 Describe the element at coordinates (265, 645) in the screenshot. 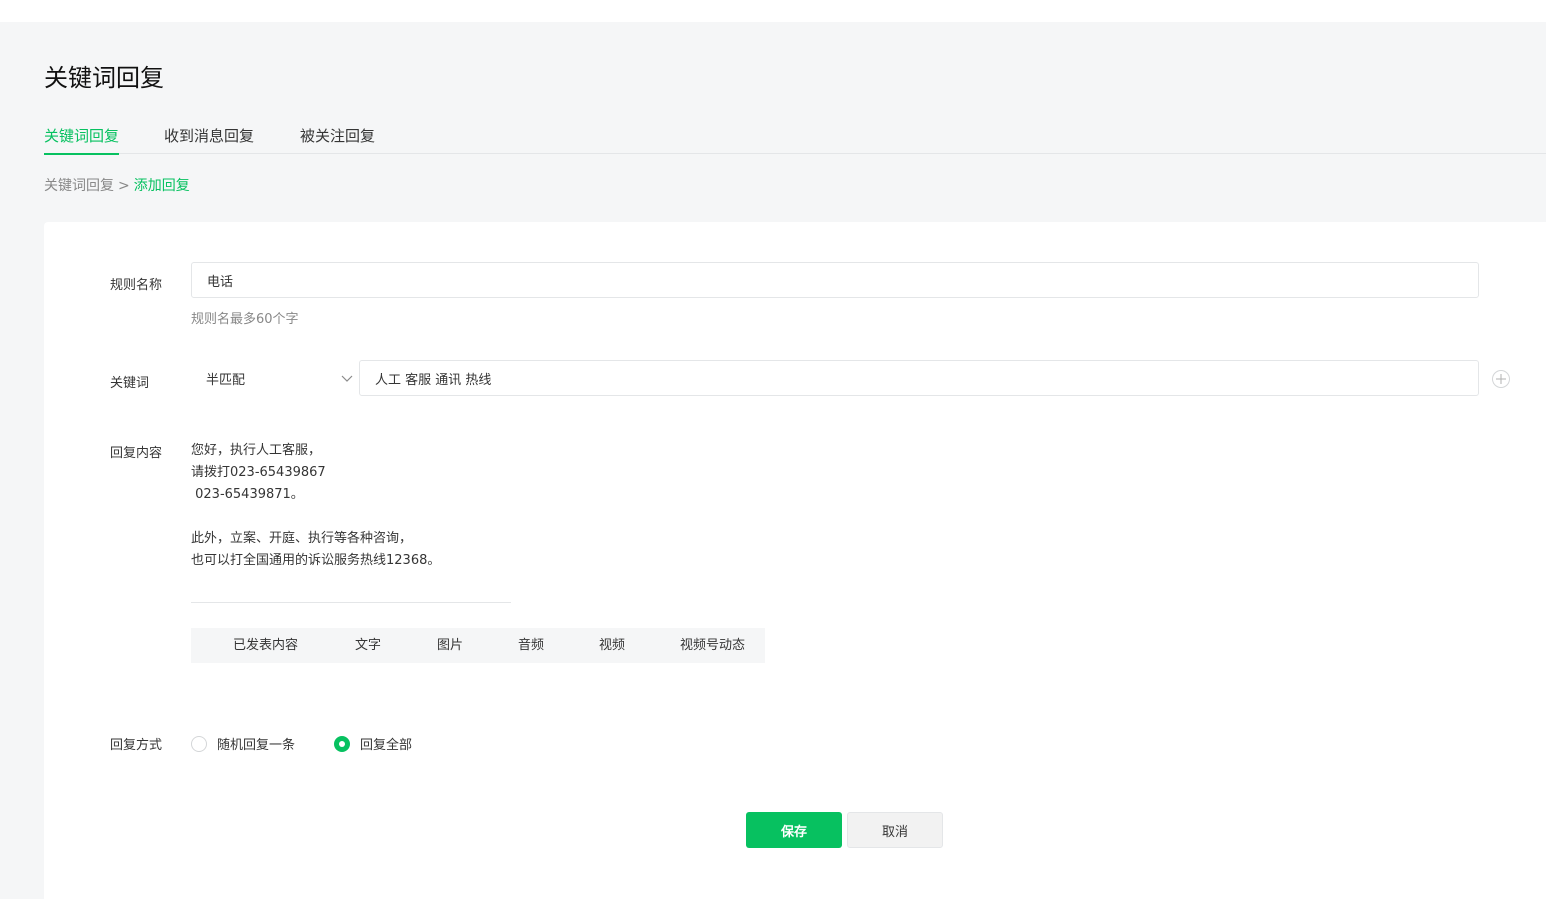

I see `media-published-content: 已发表内容` at that location.